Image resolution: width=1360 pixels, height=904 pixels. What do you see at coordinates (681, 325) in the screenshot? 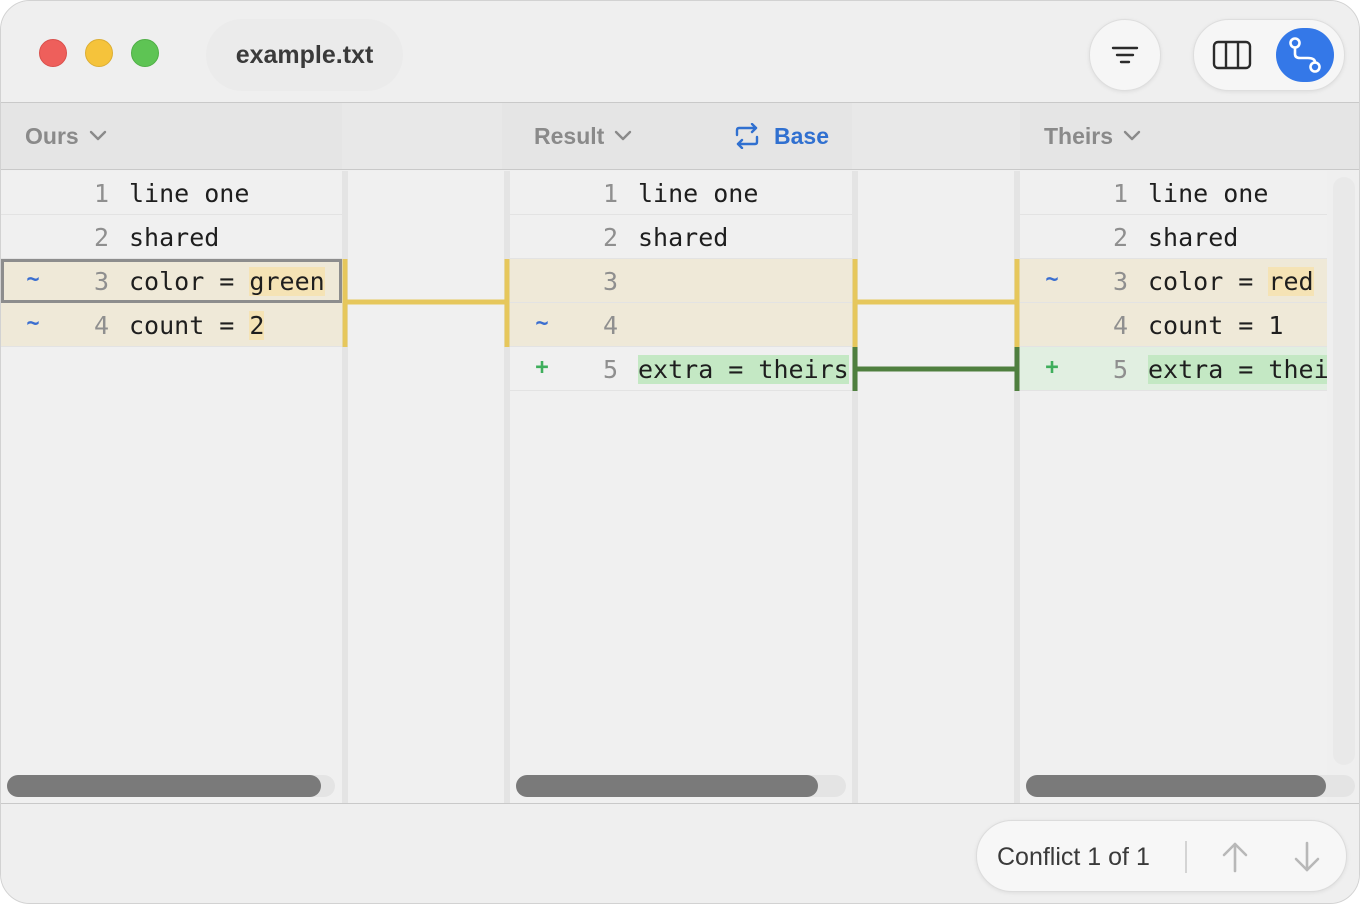
I see `change-connectors` at bounding box center [681, 325].